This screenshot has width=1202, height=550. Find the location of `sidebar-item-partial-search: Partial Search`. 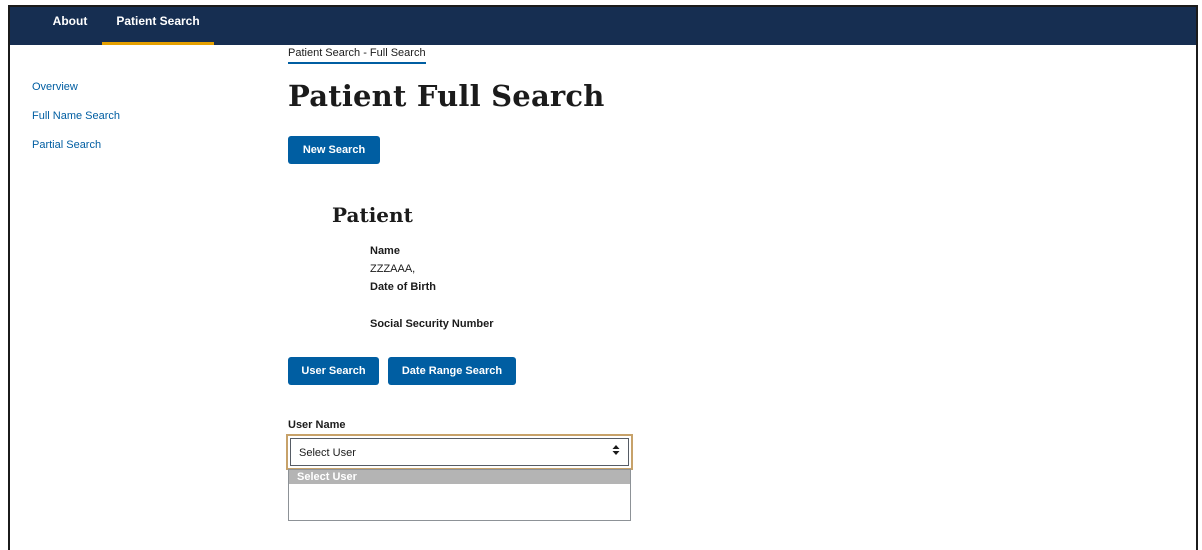

sidebar-item-partial-search: Partial Search is located at coordinates (76, 145).